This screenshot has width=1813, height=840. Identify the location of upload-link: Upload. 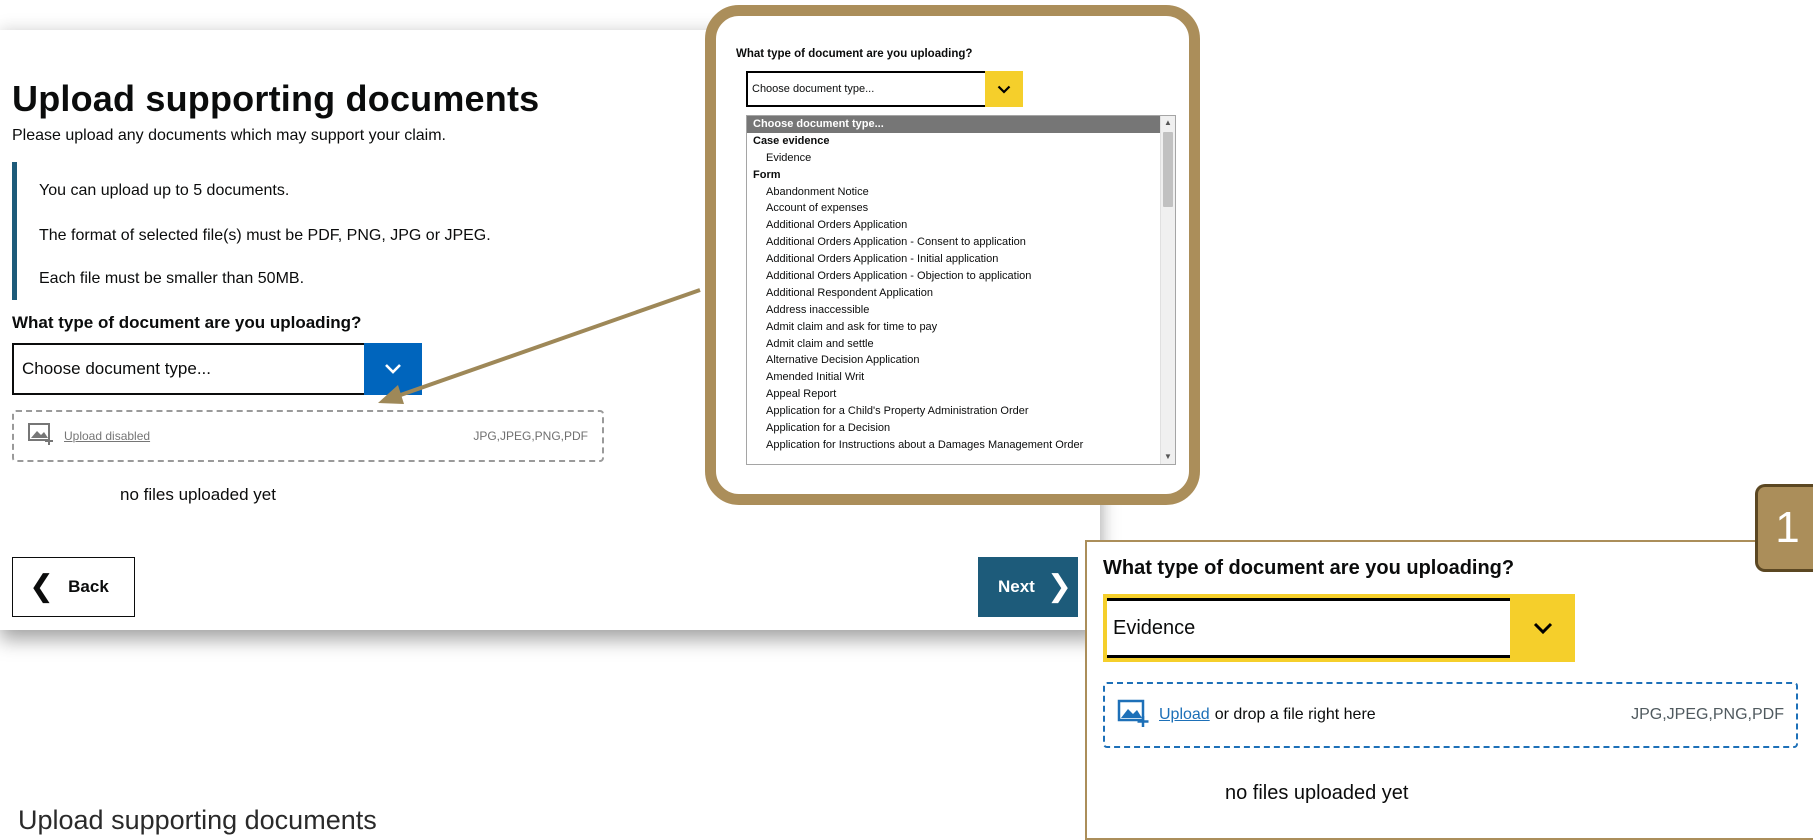
(1184, 715).